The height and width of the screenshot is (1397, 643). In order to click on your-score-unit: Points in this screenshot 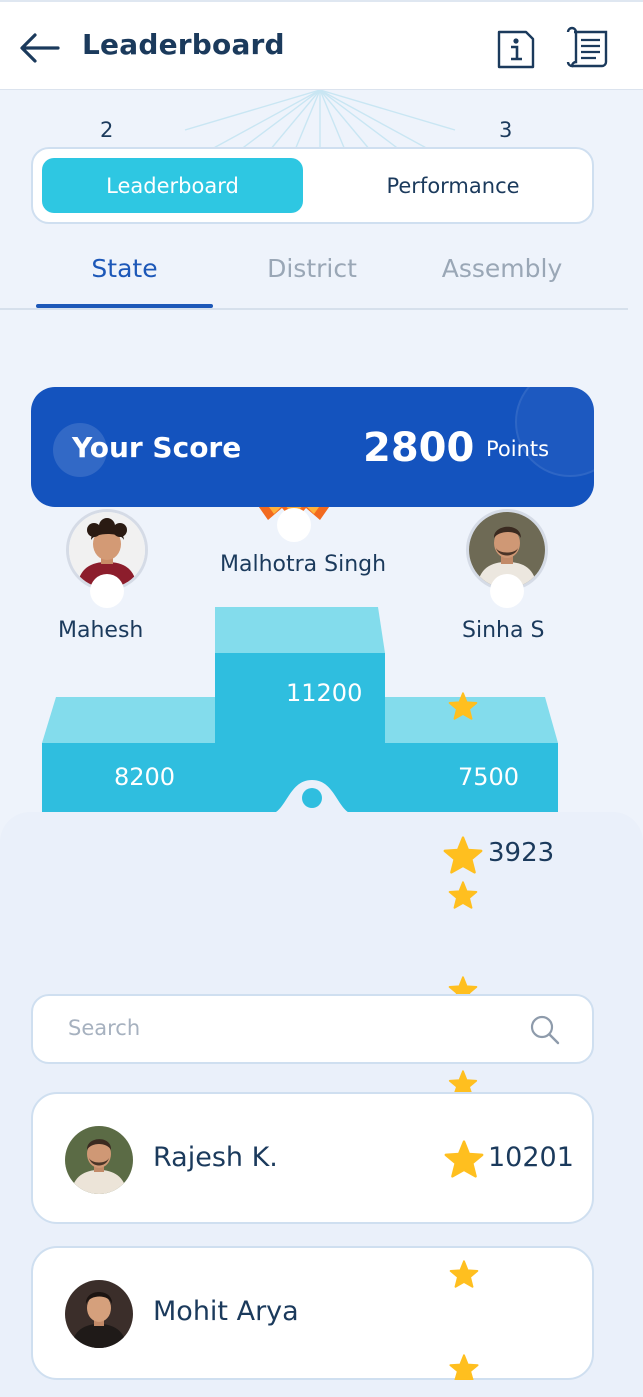, I will do `click(518, 449)`.